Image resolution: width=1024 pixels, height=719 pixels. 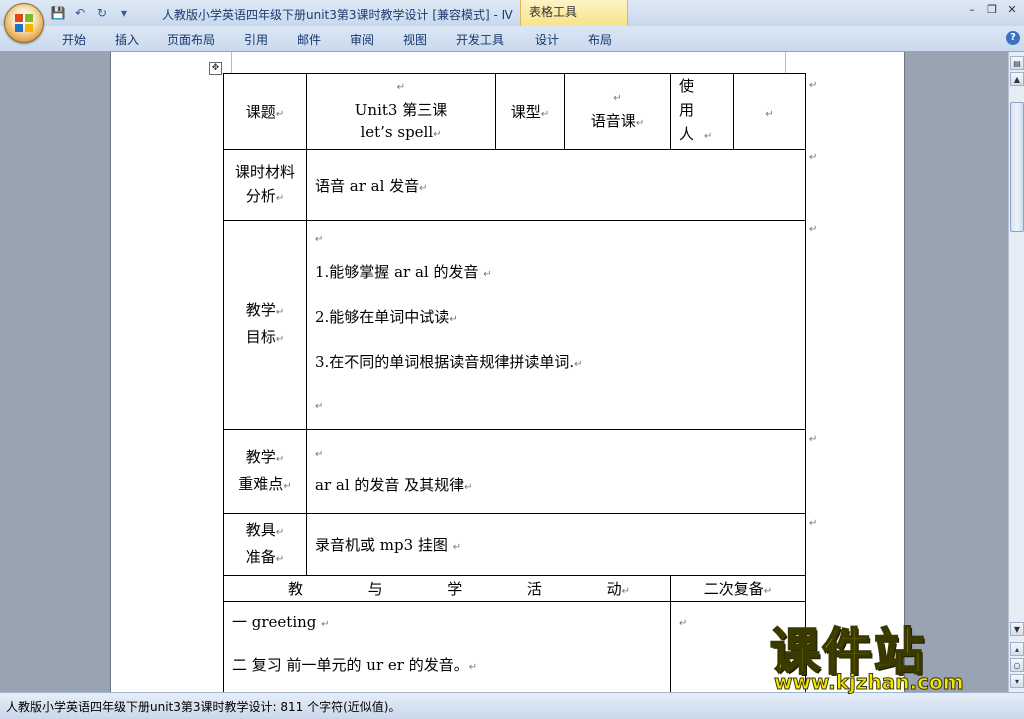 What do you see at coordinates (556, 471) in the screenshot?
I see `difficulty-value-cell: ↵ ar al 的发音 及其规律↵` at bounding box center [556, 471].